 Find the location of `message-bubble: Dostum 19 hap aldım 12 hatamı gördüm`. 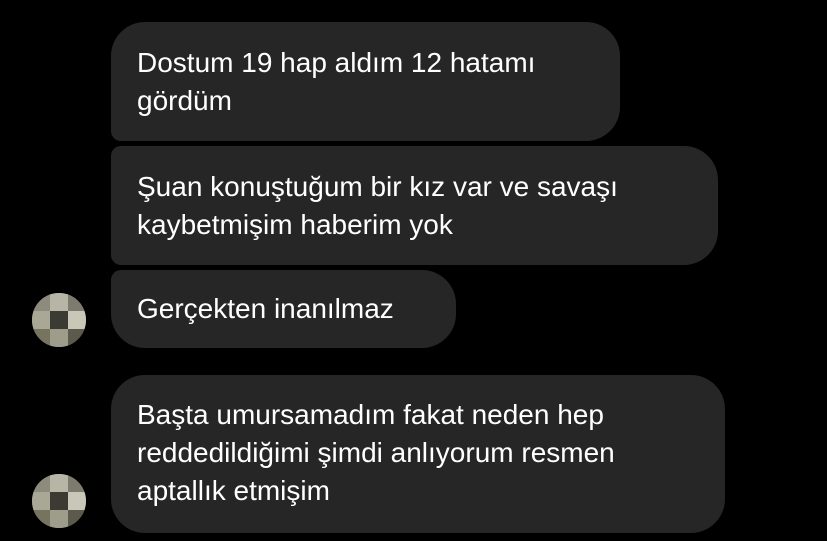

message-bubble: Dostum 19 hap aldım 12 hatamı gördüm is located at coordinates (365, 81).